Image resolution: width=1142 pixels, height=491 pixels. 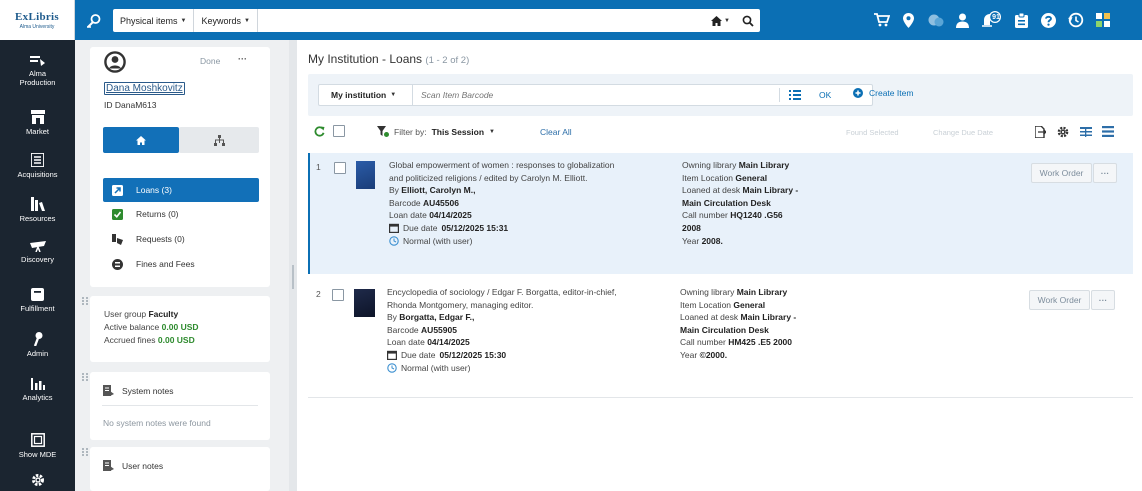 What do you see at coordinates (447, 60) in the screenshot?
I see `page-count: (1 - 2 of 2)` at bounding box center [447, 60].